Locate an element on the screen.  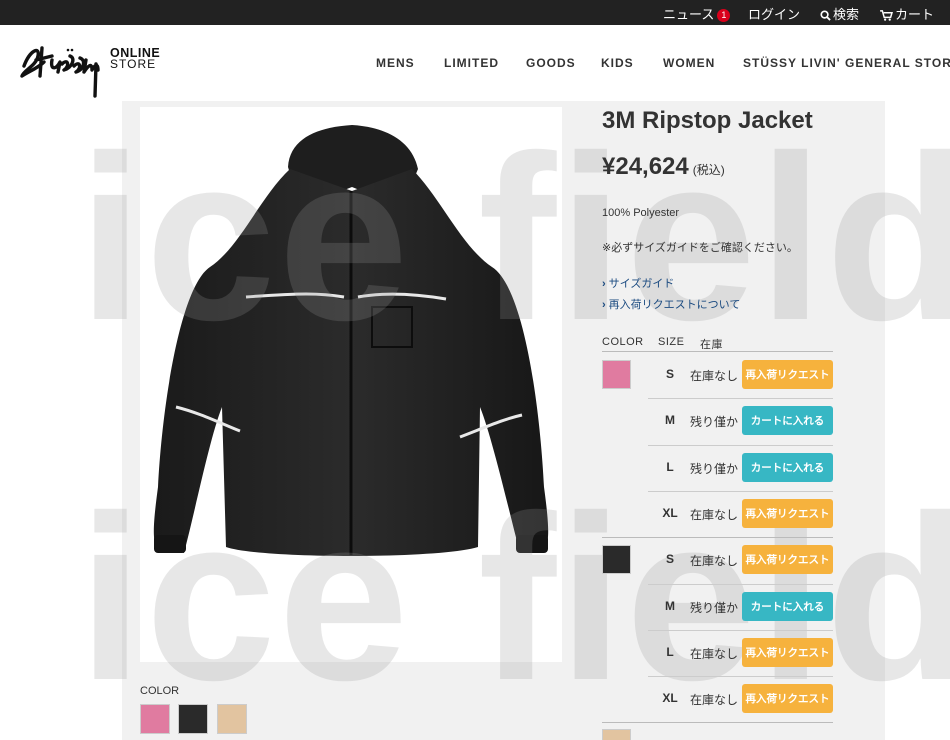
nav-limited: LIMITED is located at coordinates (471, 63).